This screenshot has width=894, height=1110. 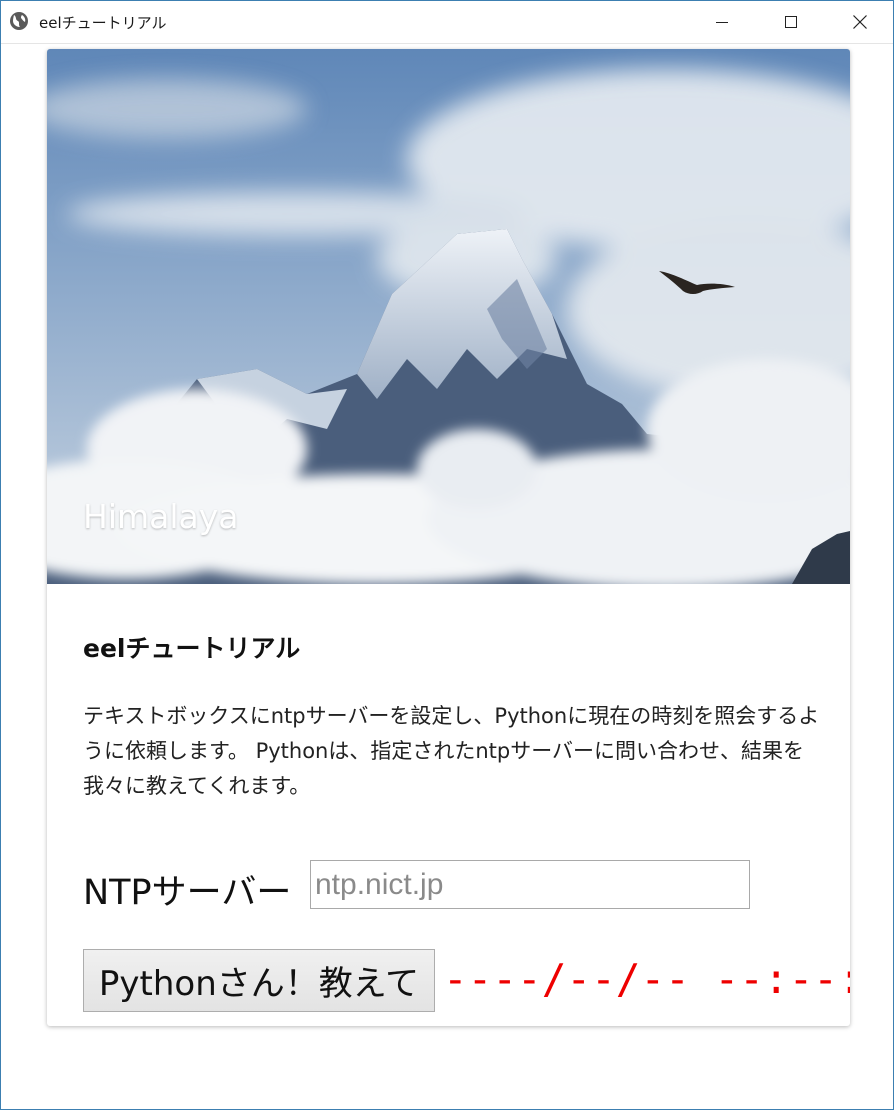 I want to click on ntp-server-input, so click(x=530, y=884).